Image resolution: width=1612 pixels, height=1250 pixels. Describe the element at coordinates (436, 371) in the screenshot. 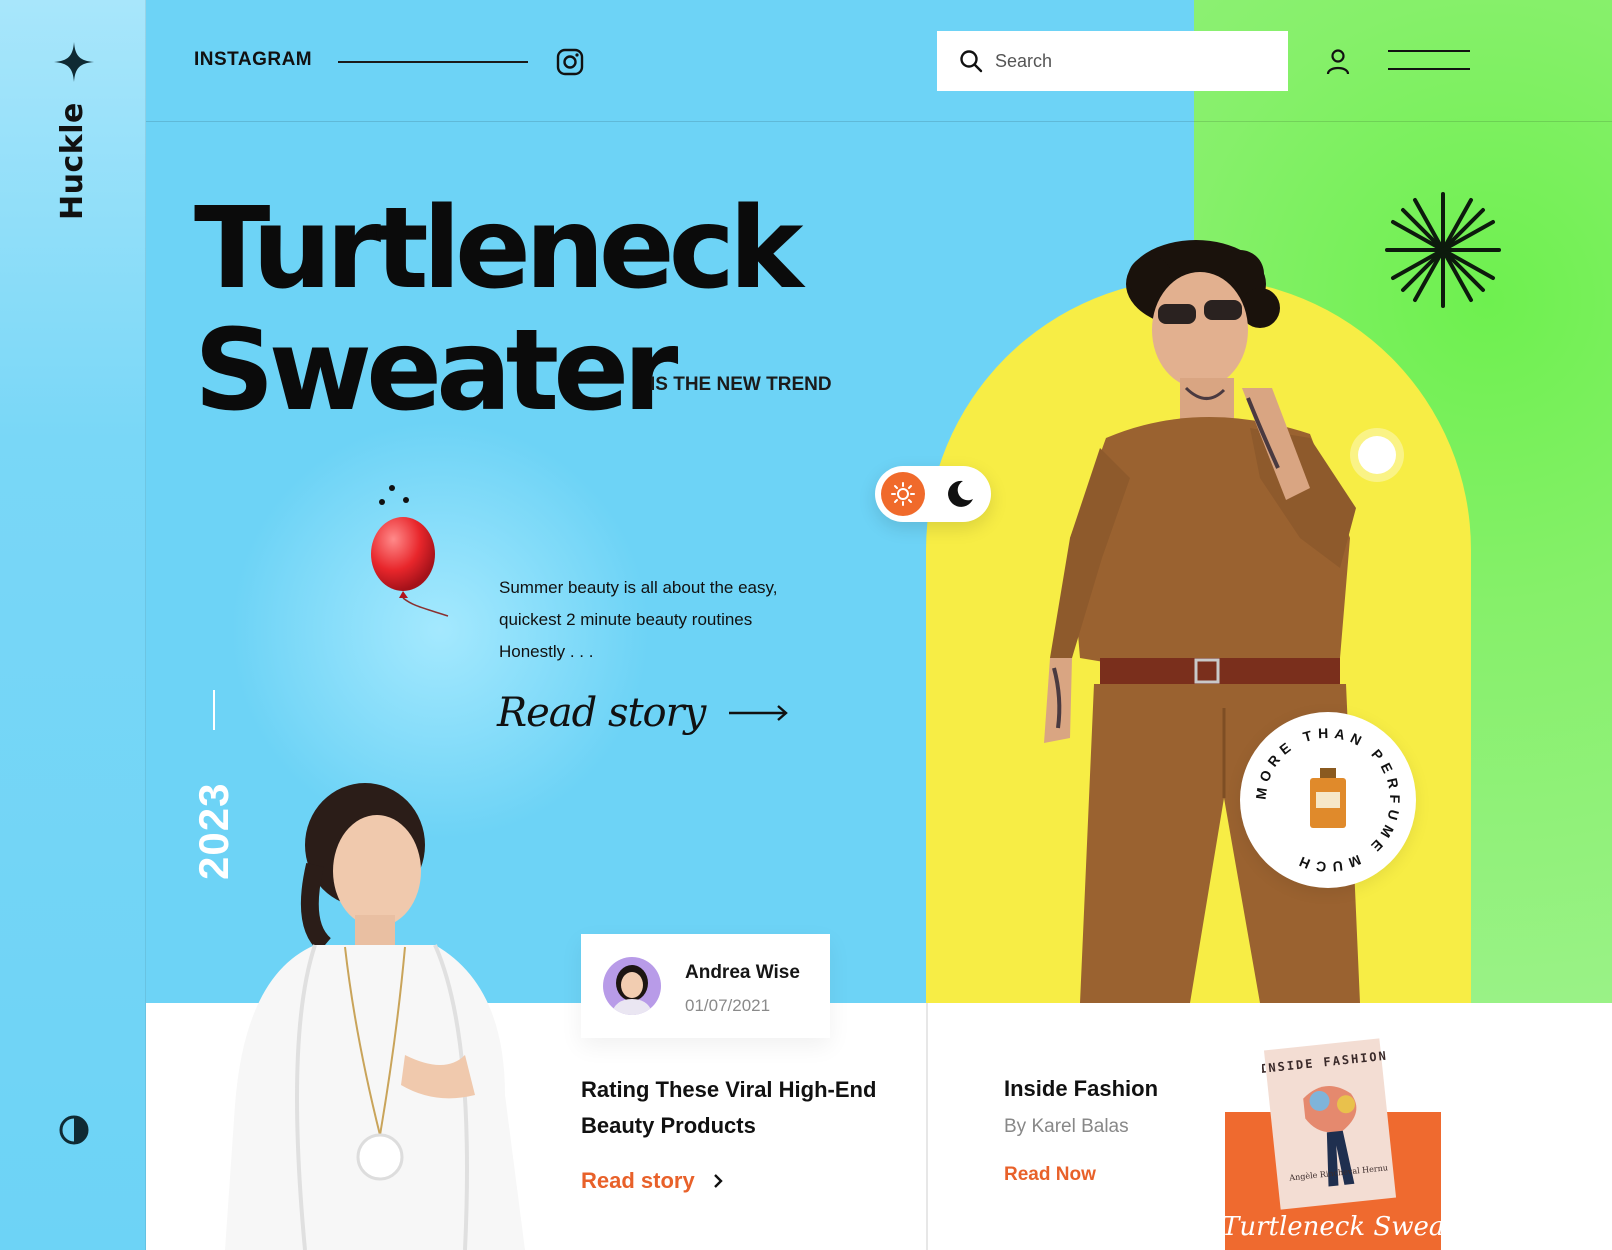

I see `hero-title-line2: Sweater` at that location.